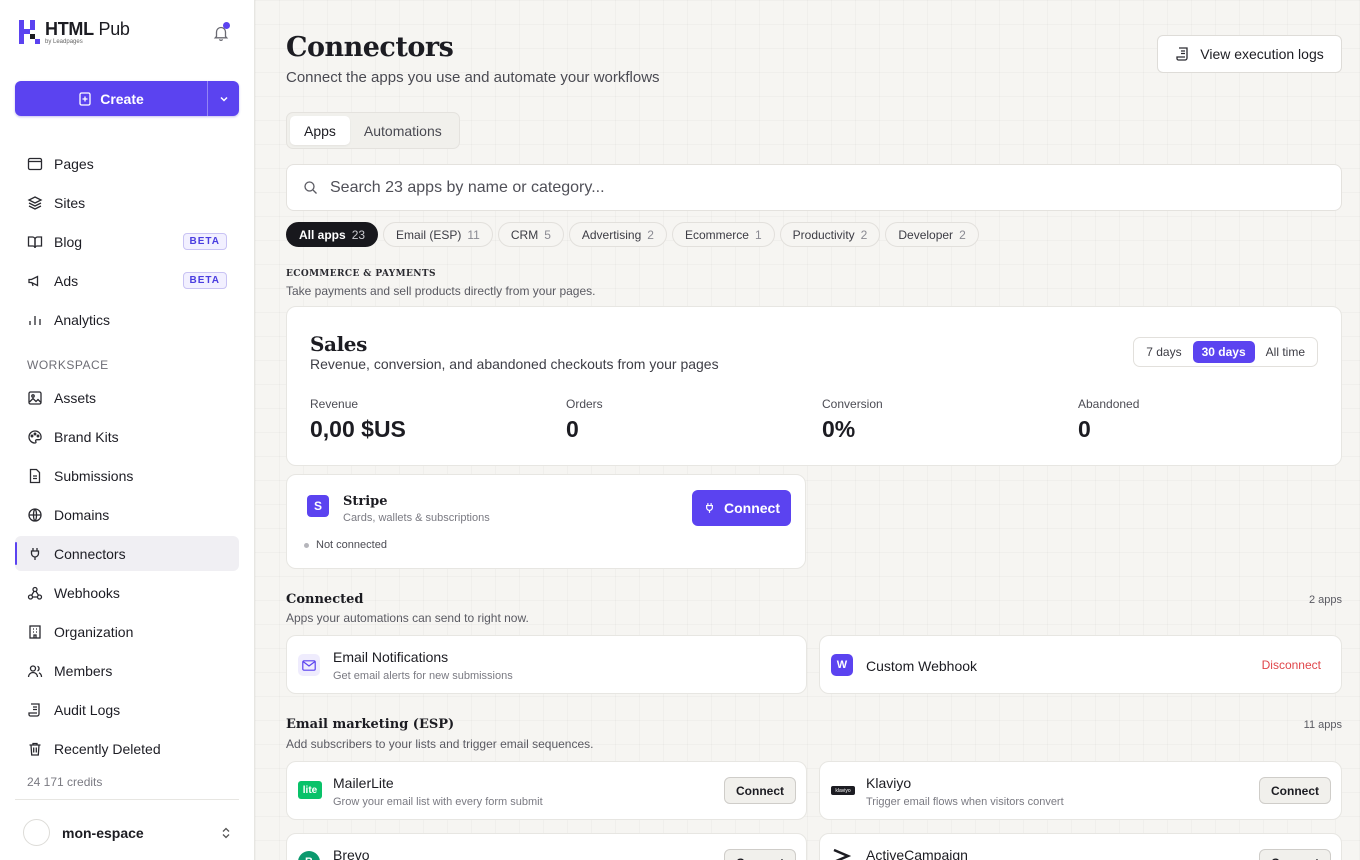 The image size is (1360, 860). Describe the element at coordinates (723, 234) in the screenshot. I see `filter-chip-ecommerce: Ecommerce 1` at that location.